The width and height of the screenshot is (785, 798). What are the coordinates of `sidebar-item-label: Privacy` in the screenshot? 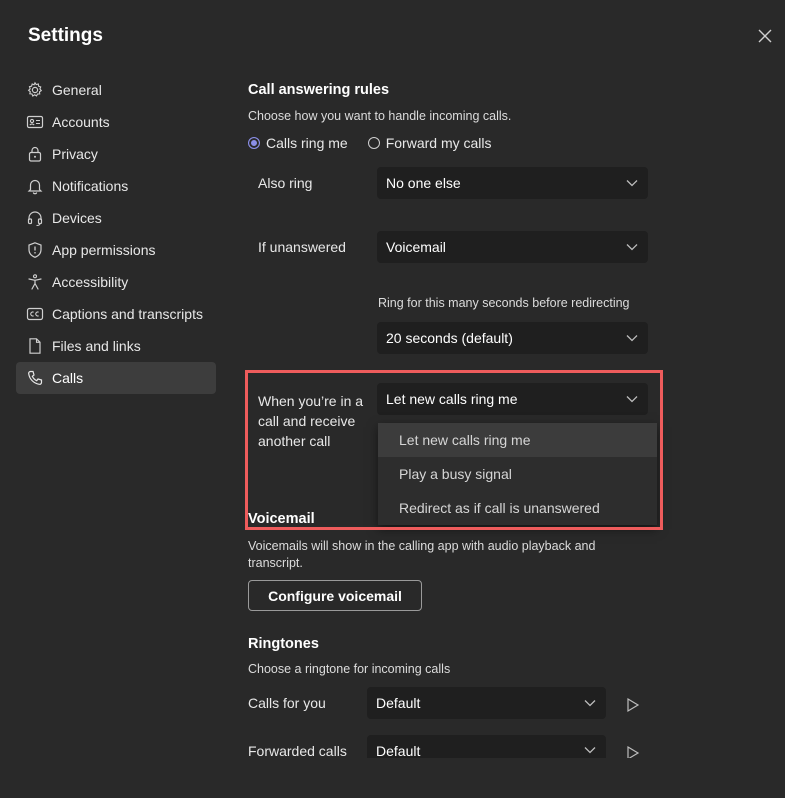 It's located at (75, 154).